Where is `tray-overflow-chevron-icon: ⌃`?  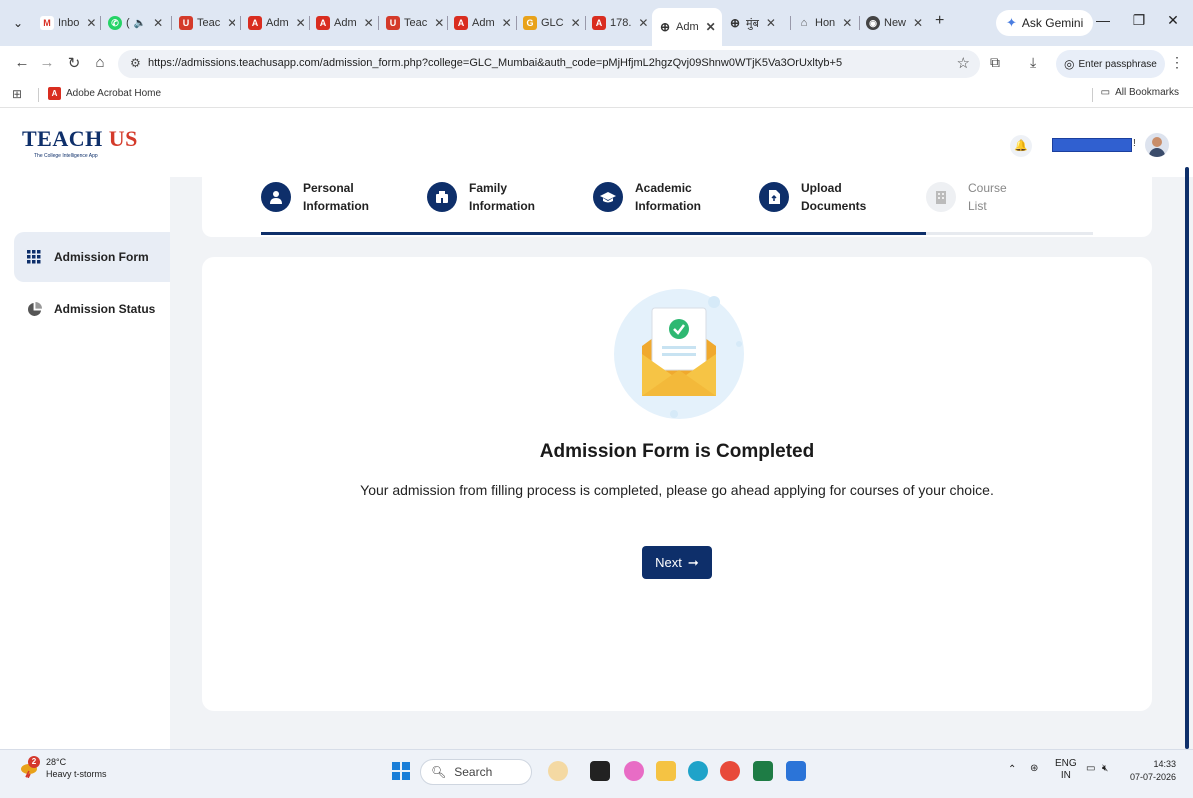 tray-overflow-chevron-icon: ⌃ is located at coordinates (1012, 769).